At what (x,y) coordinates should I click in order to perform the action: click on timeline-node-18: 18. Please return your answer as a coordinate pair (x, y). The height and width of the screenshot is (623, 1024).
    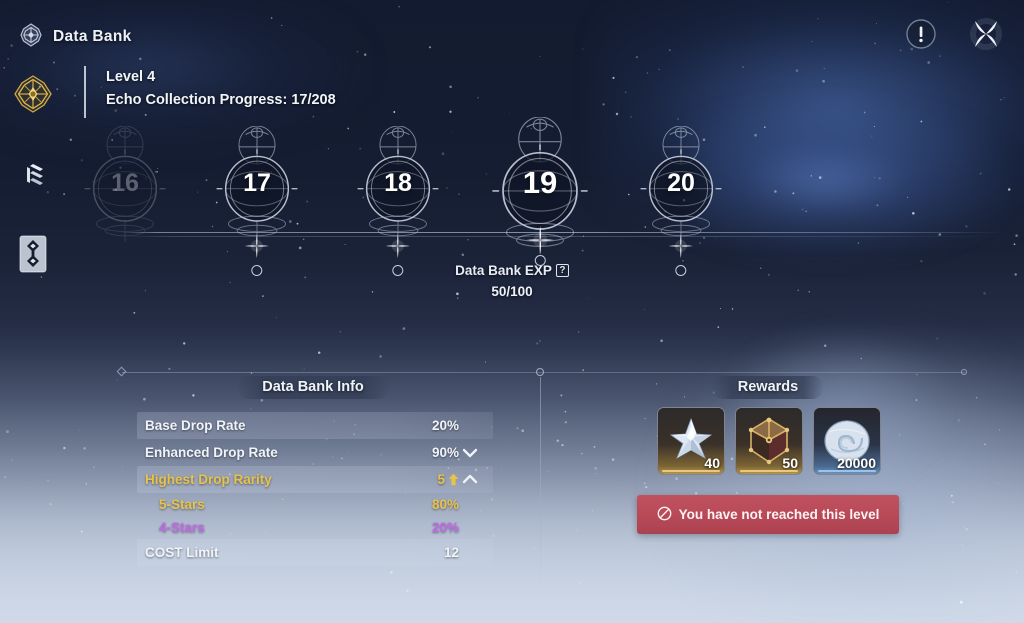
    Looking at the image, I should click on (398, 200).